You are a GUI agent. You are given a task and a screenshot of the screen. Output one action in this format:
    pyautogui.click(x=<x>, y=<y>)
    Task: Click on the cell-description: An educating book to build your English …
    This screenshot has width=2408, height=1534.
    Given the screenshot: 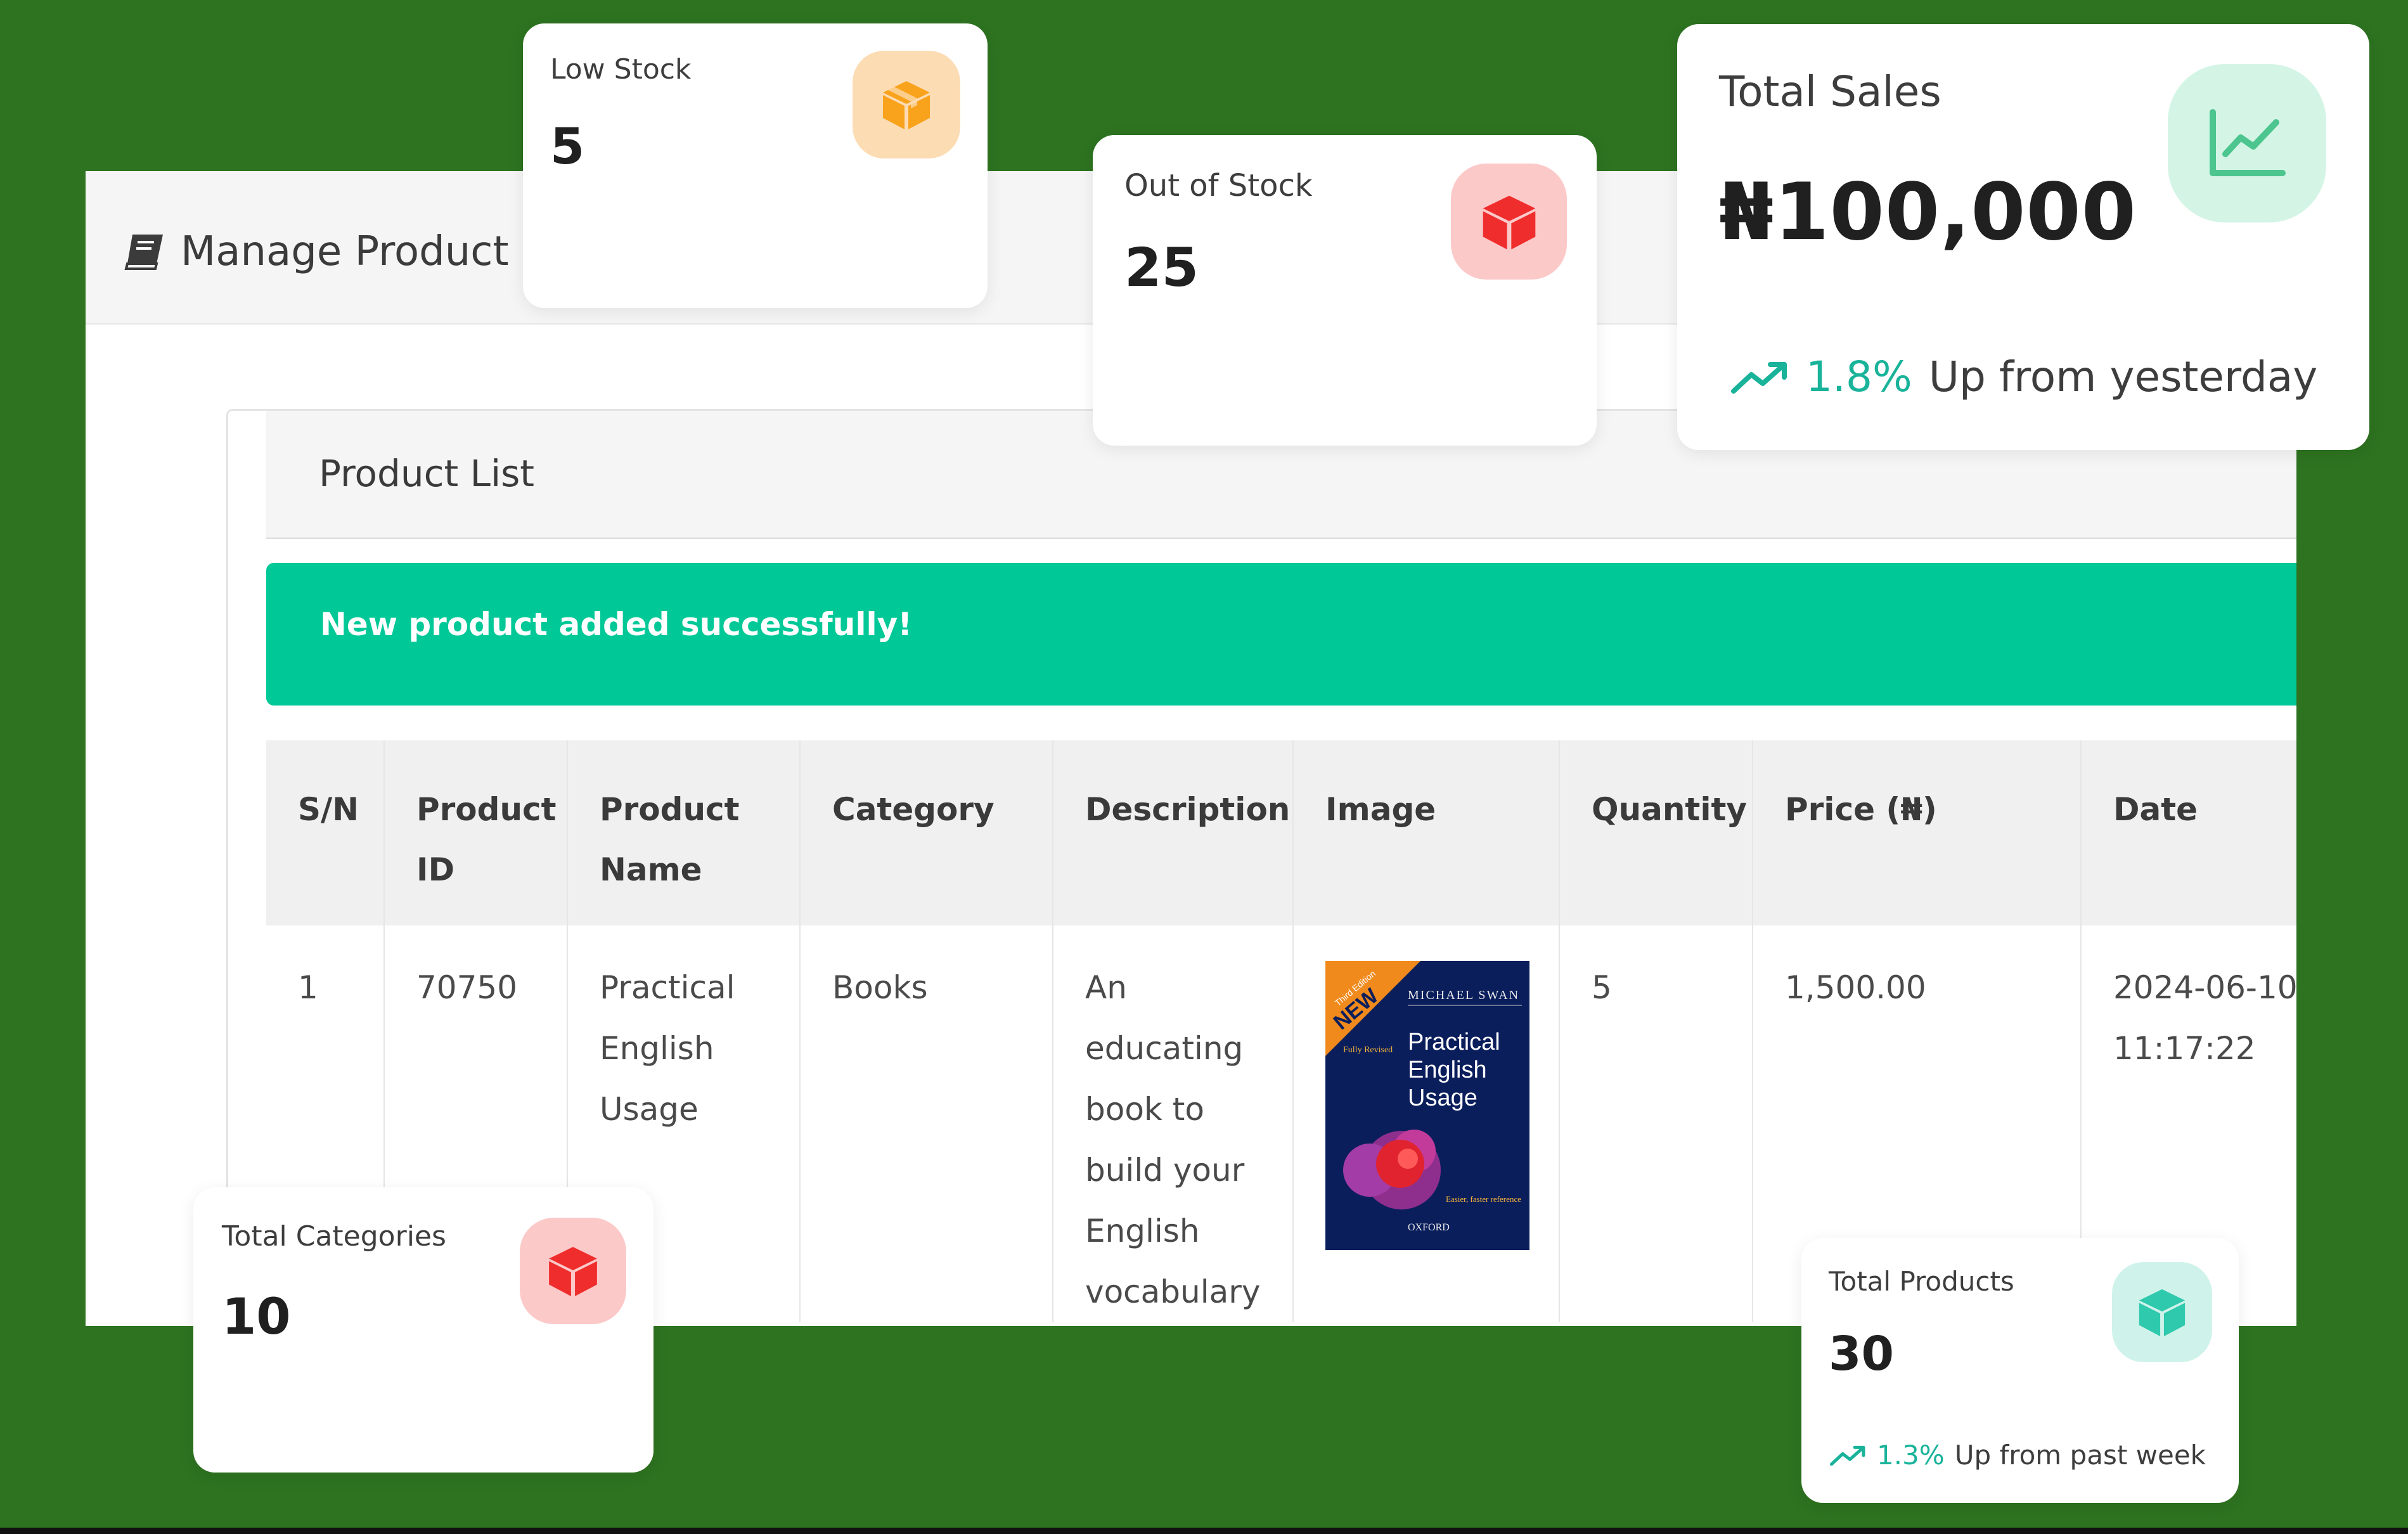 What is the action you would take?
    pyautogui.click(x=1173, y=1123)
    